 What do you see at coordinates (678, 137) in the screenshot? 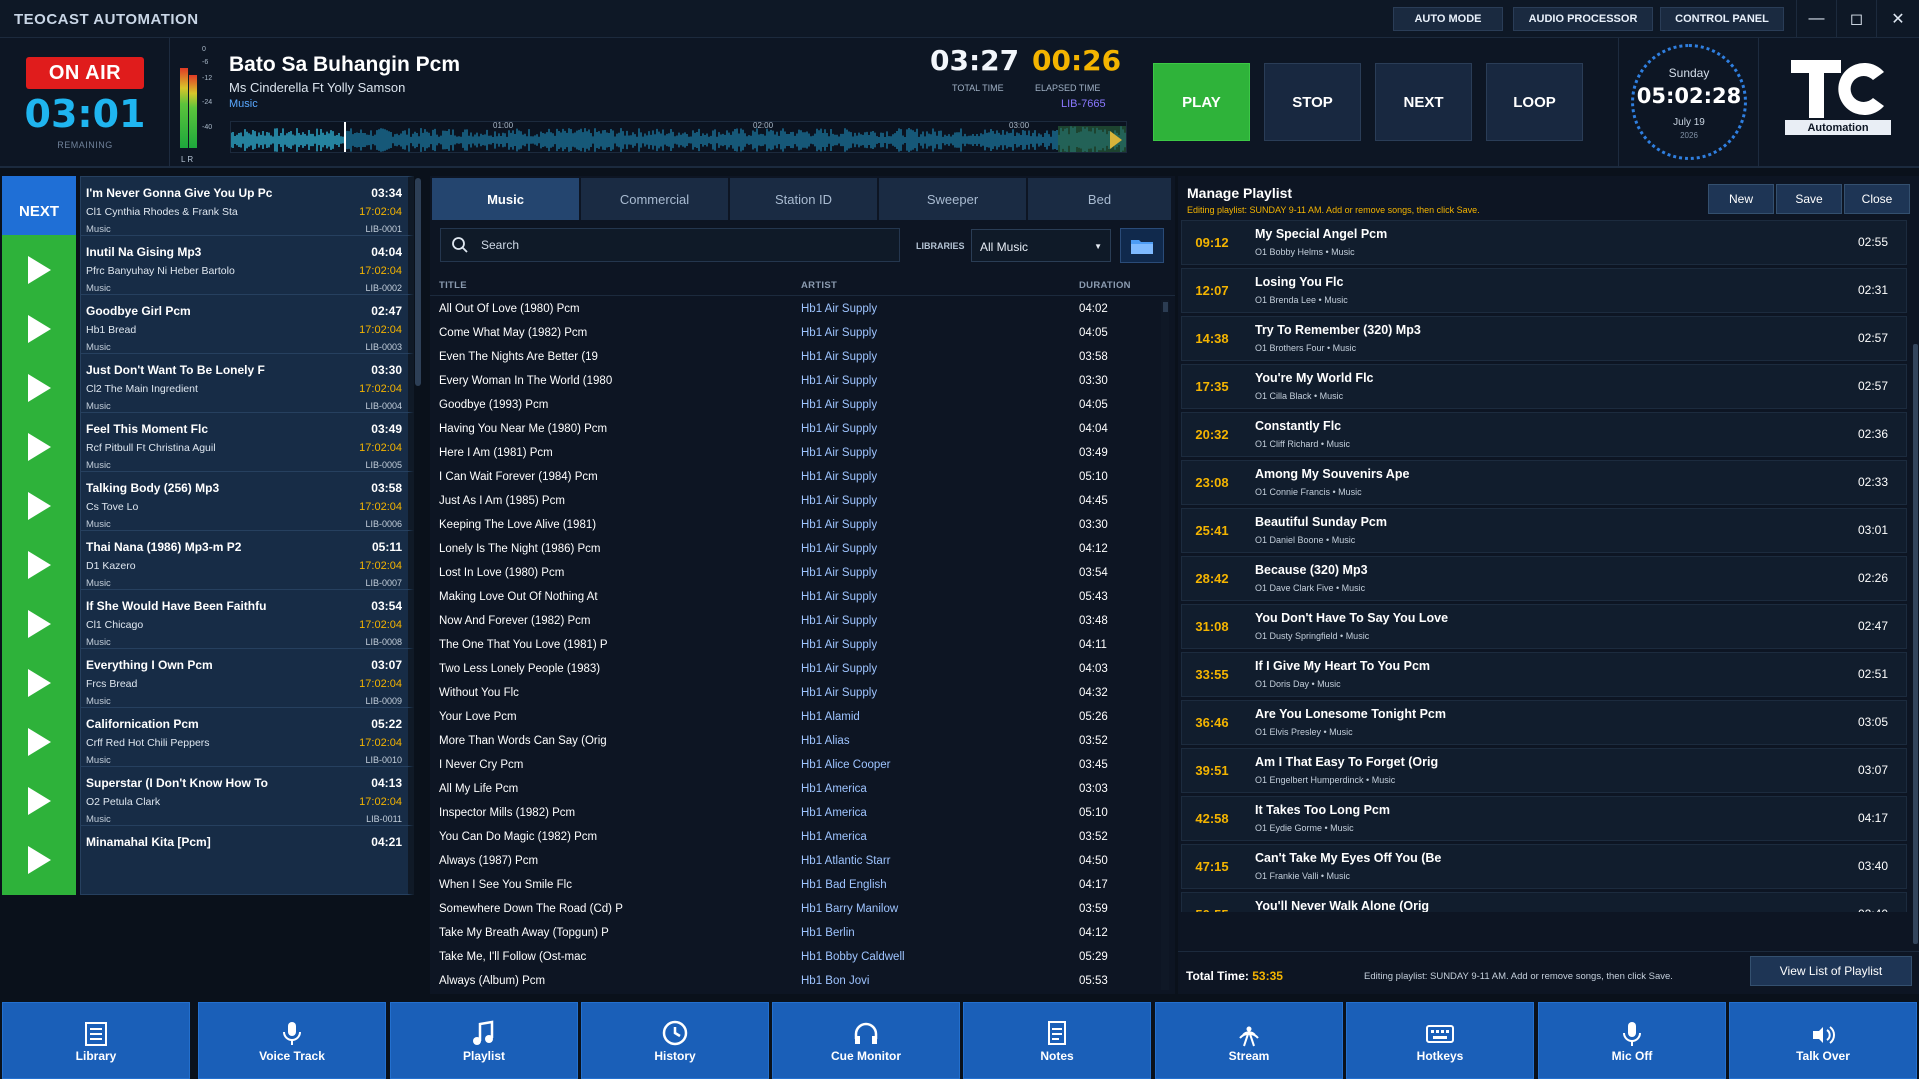
I see `waveform-seekbar: 01:00 02:00 03:00` at bounding box center [678, 137].